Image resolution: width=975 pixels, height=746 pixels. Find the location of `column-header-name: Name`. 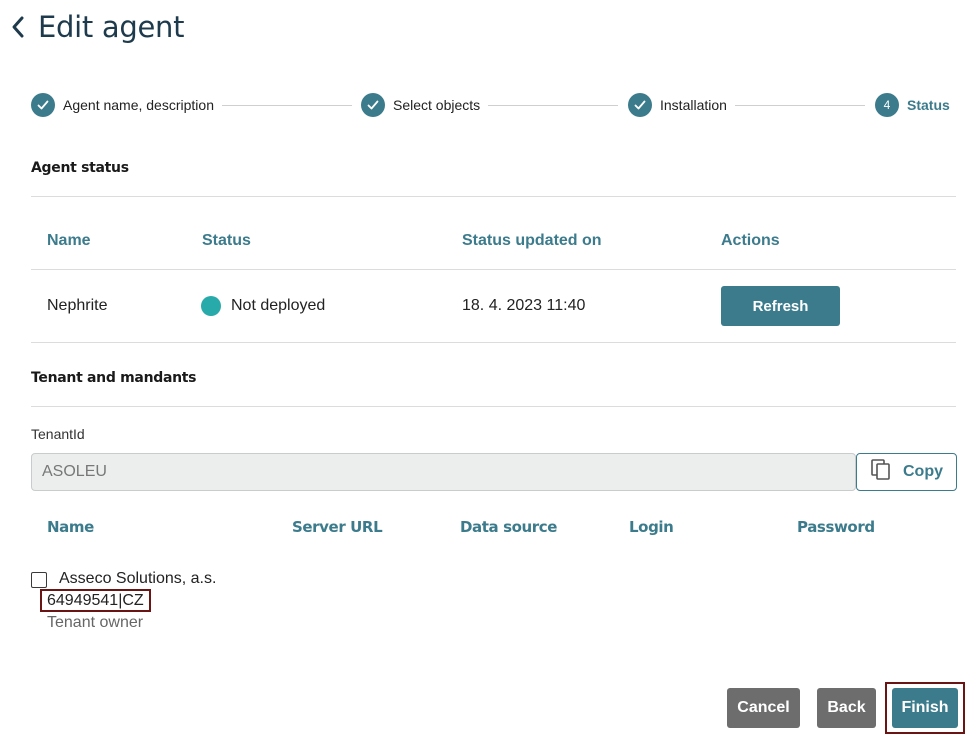

column-header-name: Name is located at coordinates (69, 240).